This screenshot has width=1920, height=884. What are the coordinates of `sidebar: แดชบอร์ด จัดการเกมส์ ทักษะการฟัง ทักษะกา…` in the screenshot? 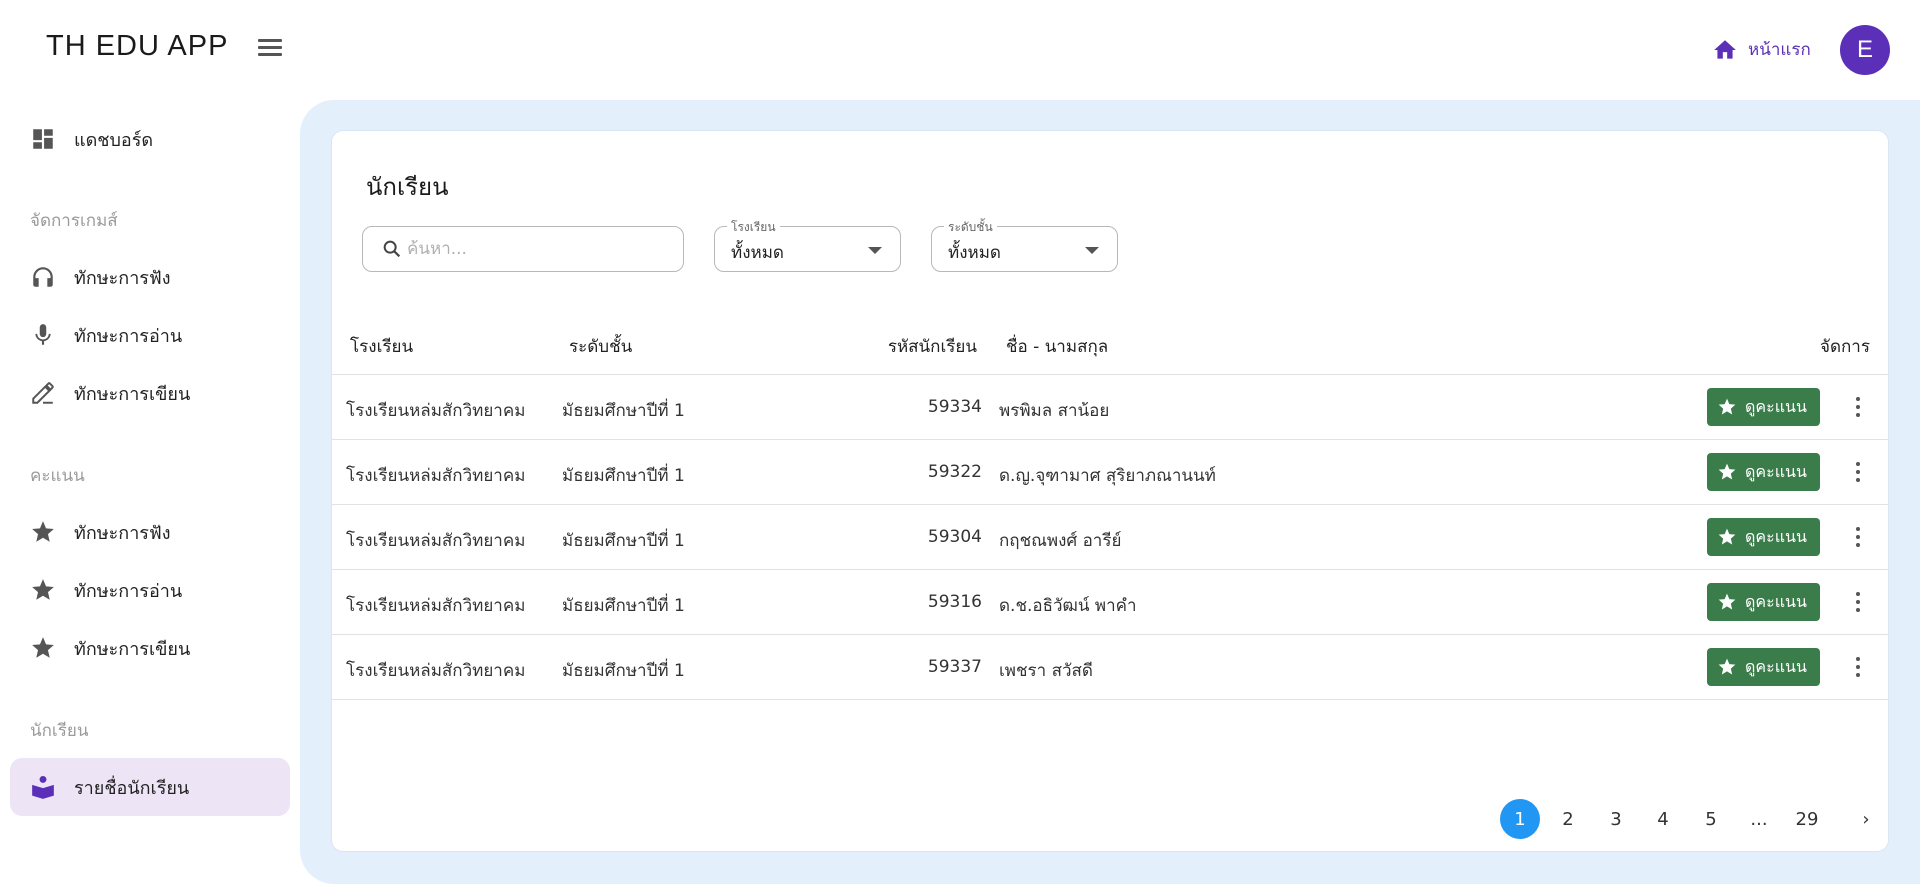 It's located at (150, 492).